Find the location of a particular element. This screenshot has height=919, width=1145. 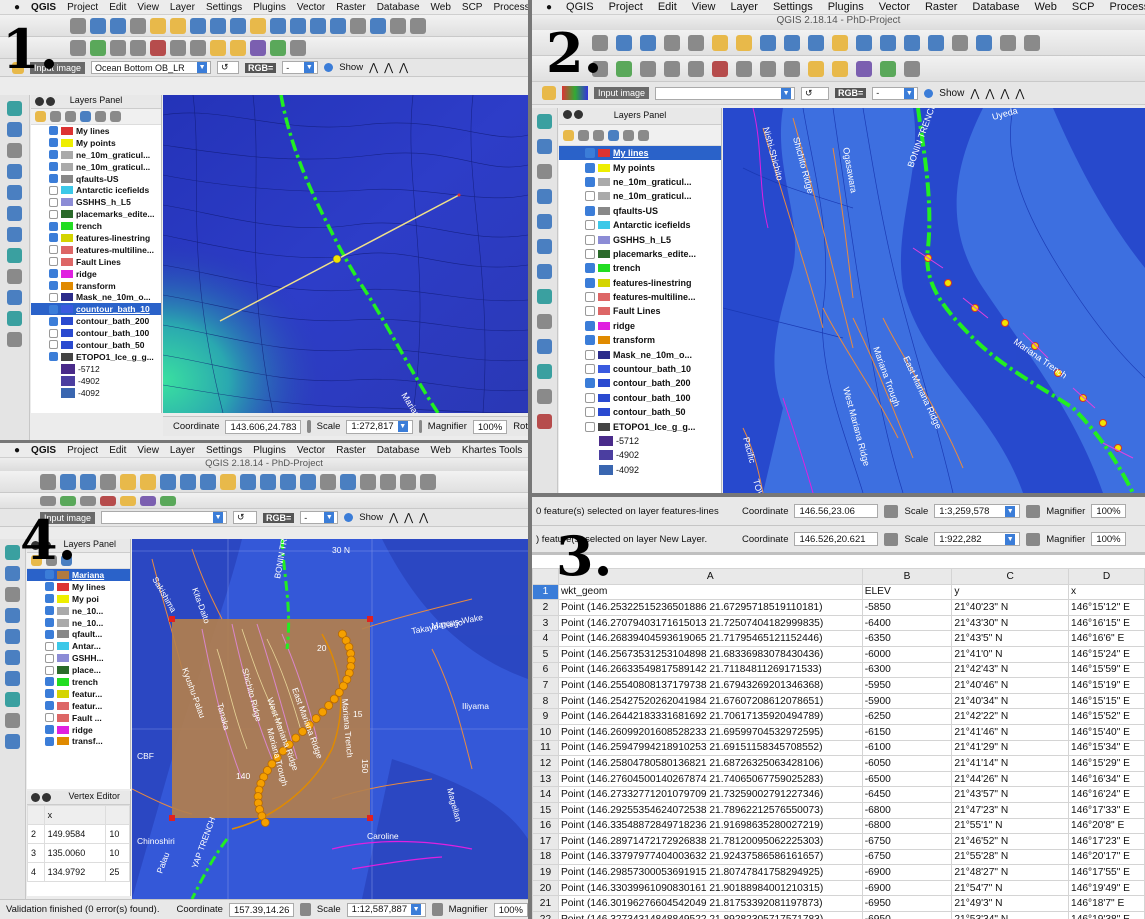

row-number: 16 is located at coordinates (545, 826).